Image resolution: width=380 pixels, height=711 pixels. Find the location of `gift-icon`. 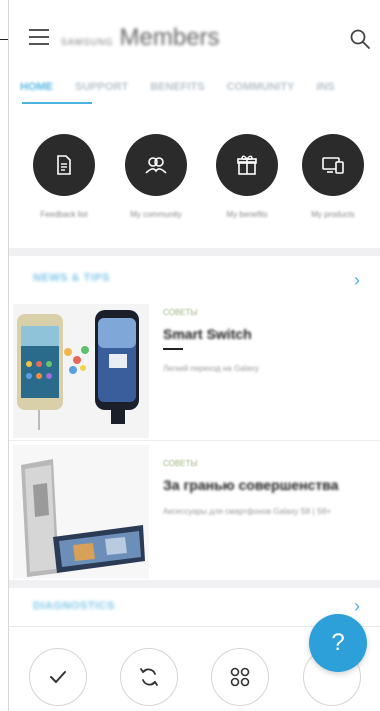

gift-icon is located at coordinates (247, 165).